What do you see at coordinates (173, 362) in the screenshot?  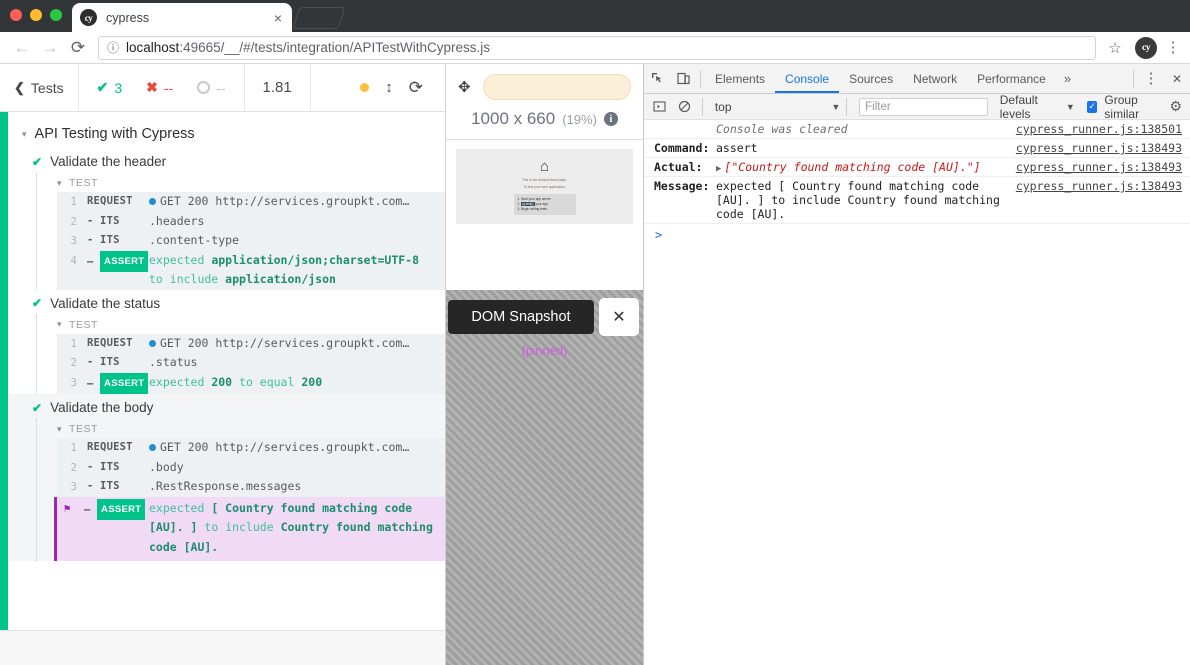 I see `command-message: .status` at bounding box center [173, 362].